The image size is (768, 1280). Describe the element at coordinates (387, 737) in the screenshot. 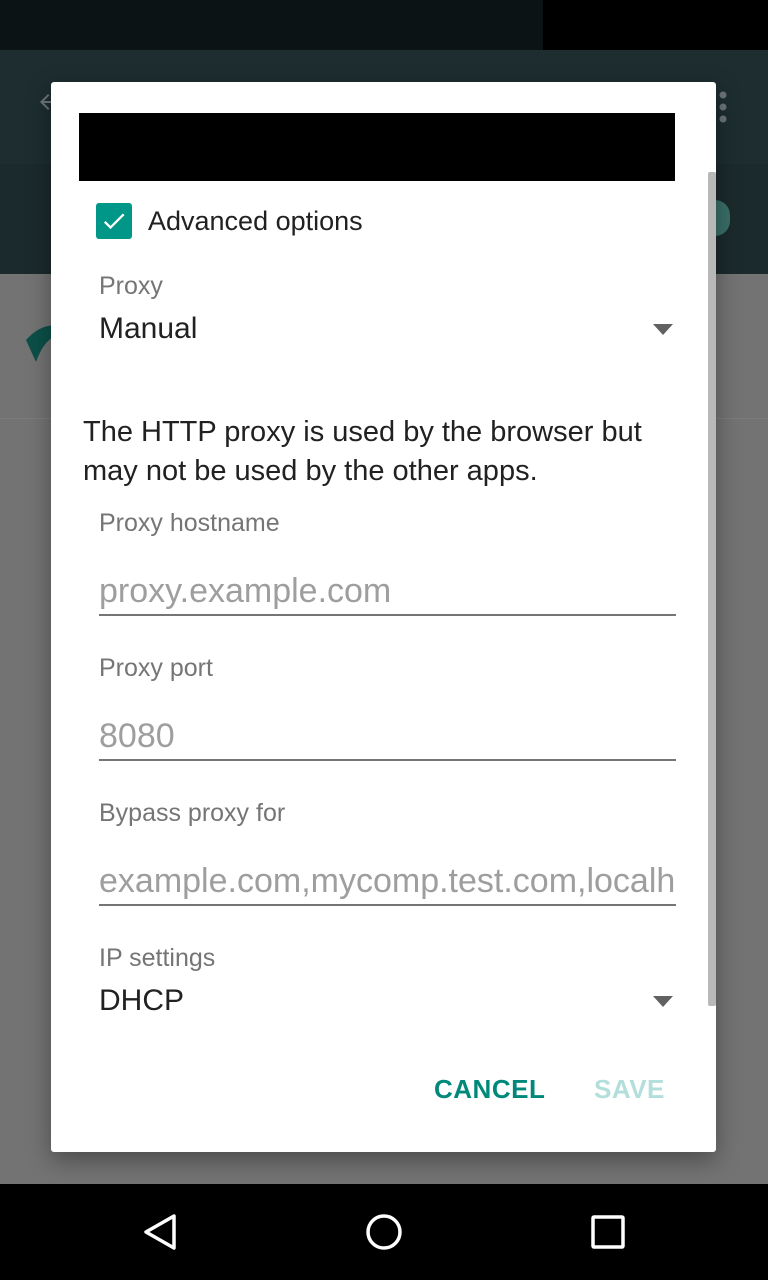

I see `proxy-port-input` at that location.